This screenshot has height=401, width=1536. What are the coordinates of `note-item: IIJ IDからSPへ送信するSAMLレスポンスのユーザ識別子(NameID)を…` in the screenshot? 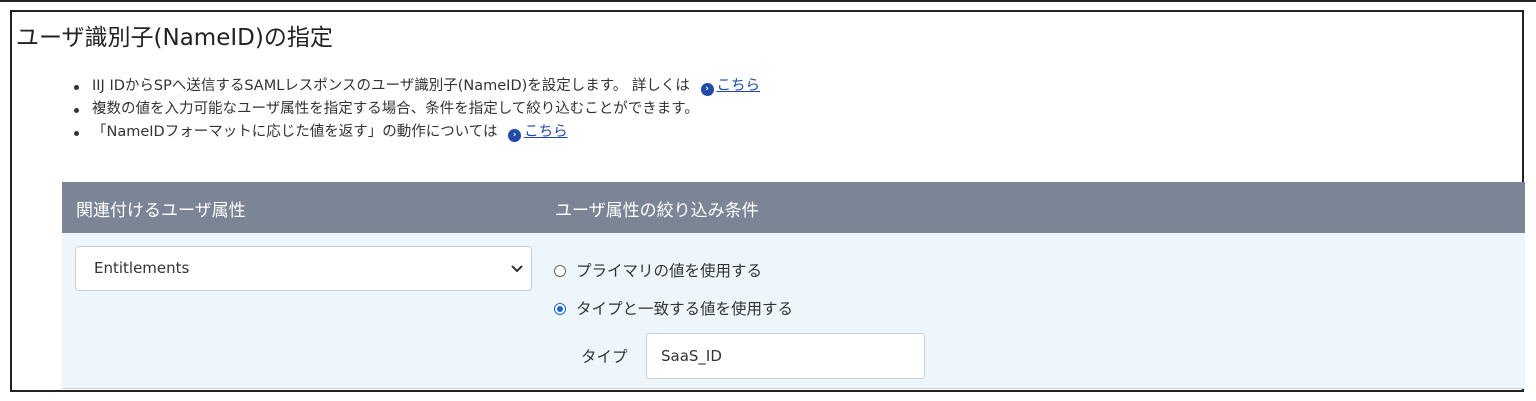 It's located at (416, 86).